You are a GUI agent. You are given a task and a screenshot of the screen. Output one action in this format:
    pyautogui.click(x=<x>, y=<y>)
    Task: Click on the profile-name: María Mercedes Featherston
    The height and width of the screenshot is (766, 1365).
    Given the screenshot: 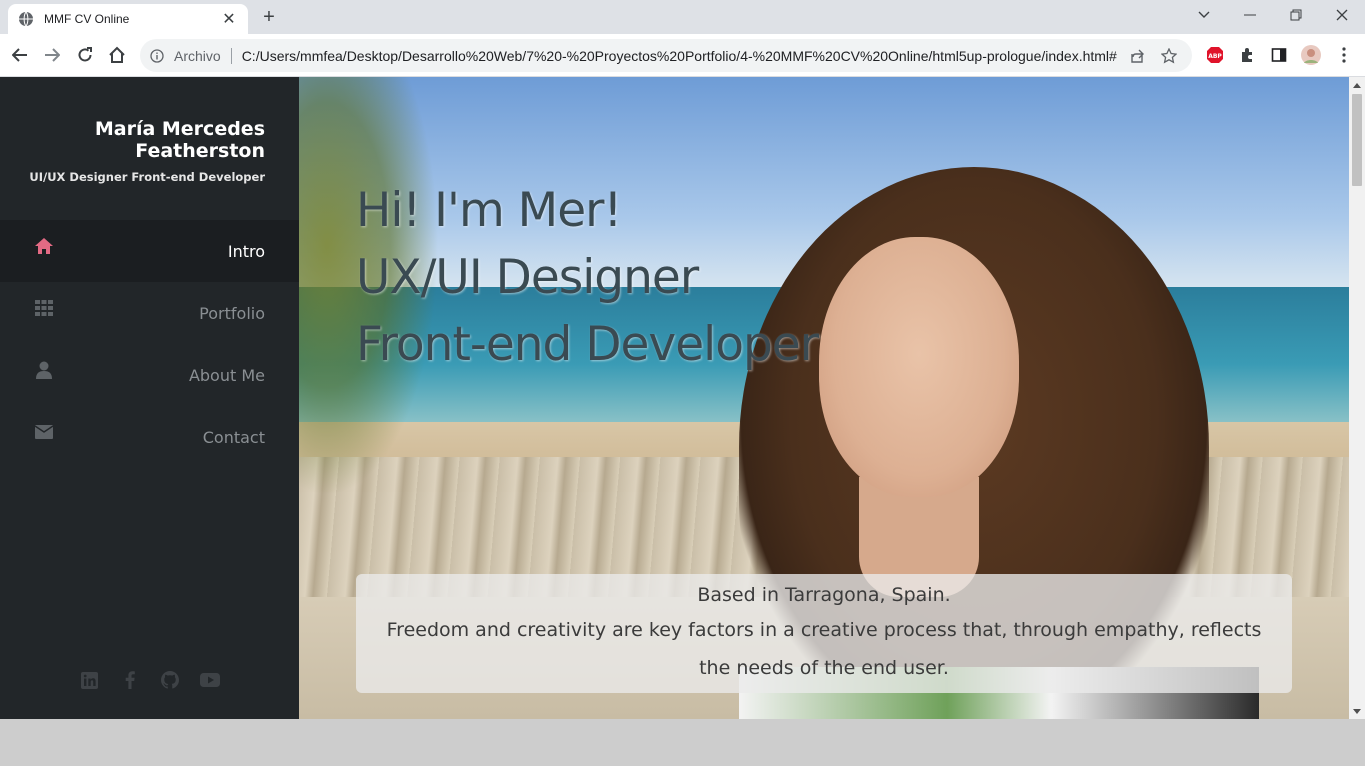 What is the action you would take?
    pyautogui.click(x=179, y=140)
    